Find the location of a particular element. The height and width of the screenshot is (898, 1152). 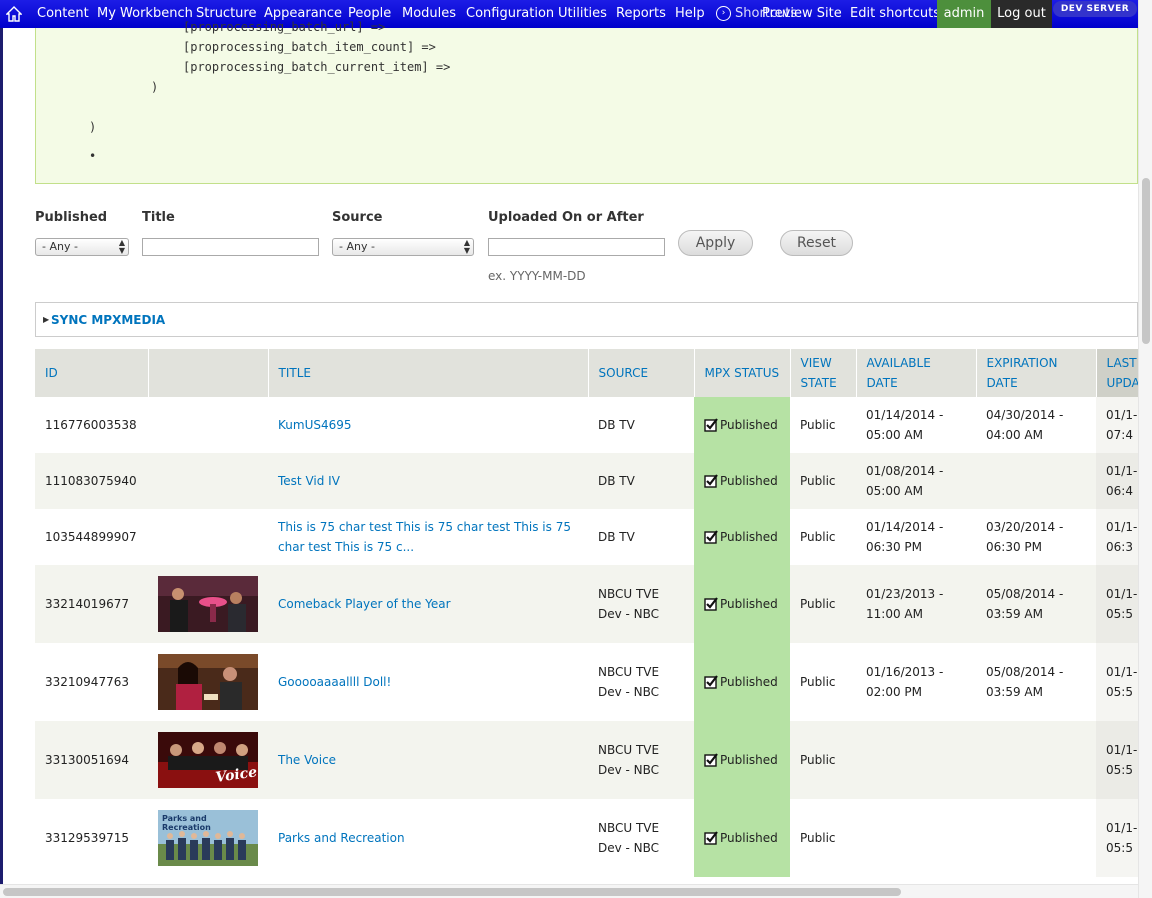

uploaded-date-input is located at coordinates (576, 247).